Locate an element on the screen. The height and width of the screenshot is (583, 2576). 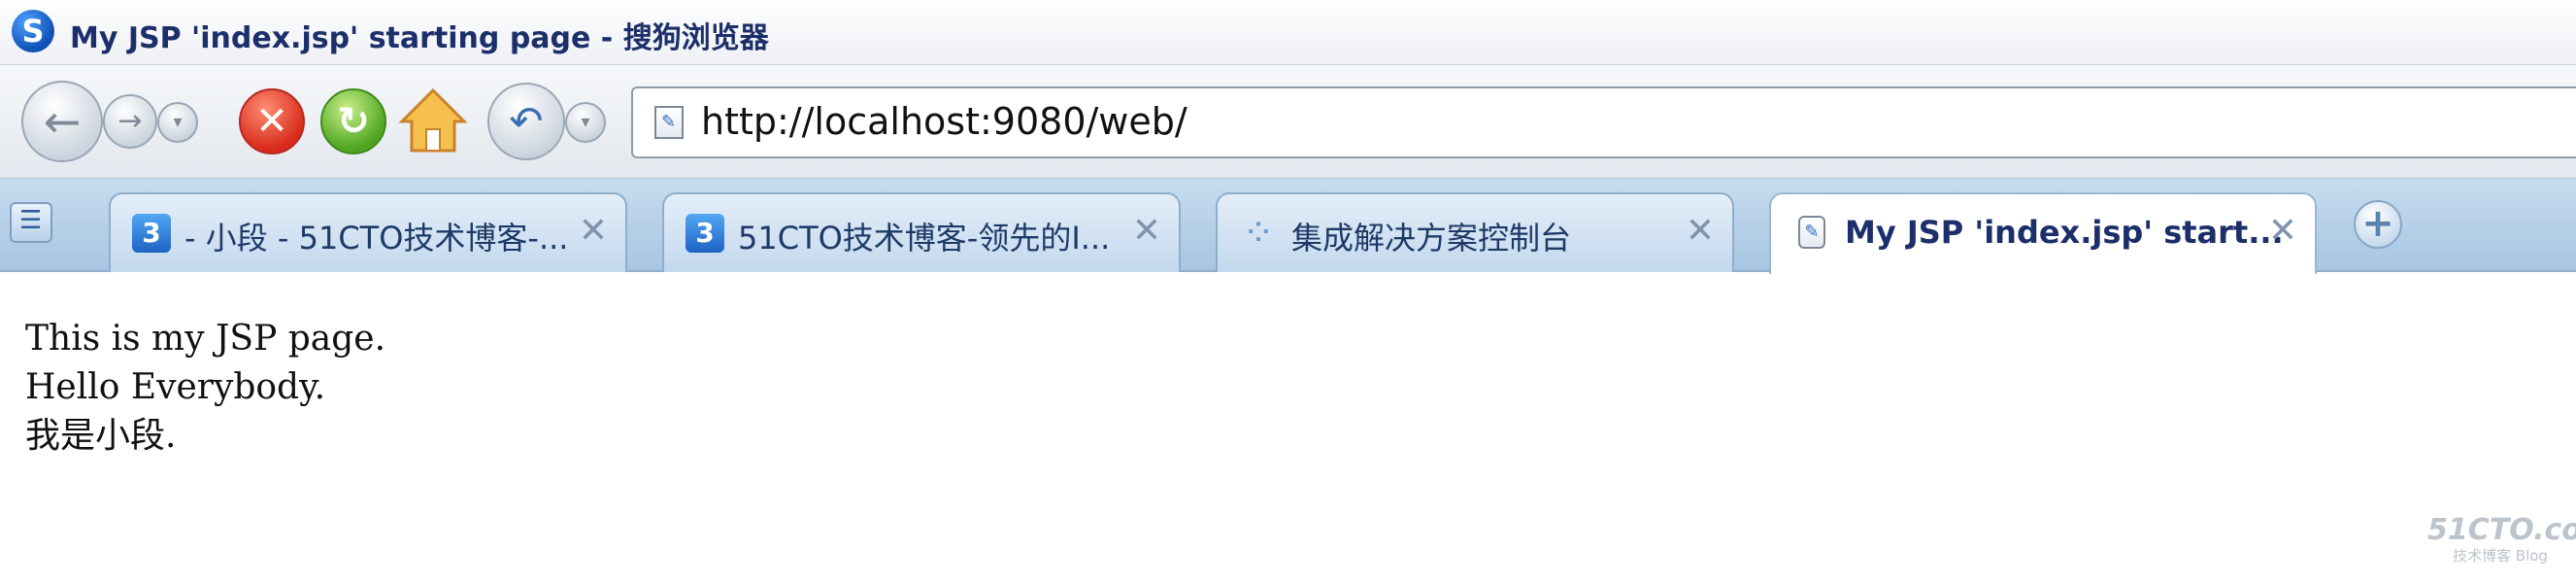
tab-51cto-blog: 3 51CTO技术博客-领先的I... ✕ is located at coordinates (922, 232).